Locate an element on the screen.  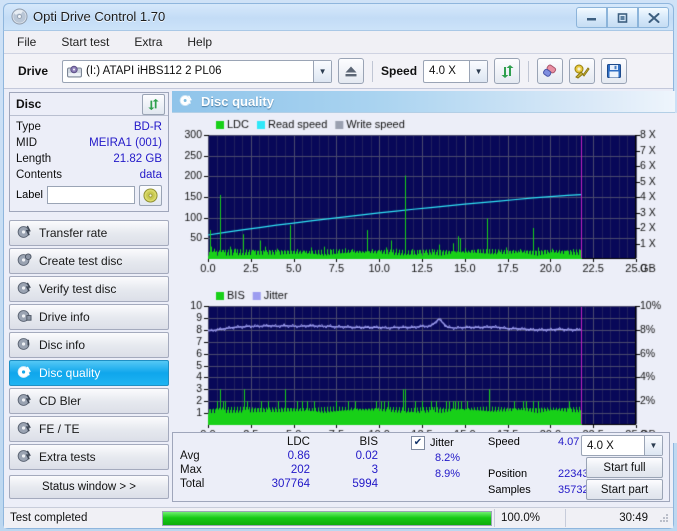
stats-cell-ldc: 0.86 is located at coordinates (298, 456).